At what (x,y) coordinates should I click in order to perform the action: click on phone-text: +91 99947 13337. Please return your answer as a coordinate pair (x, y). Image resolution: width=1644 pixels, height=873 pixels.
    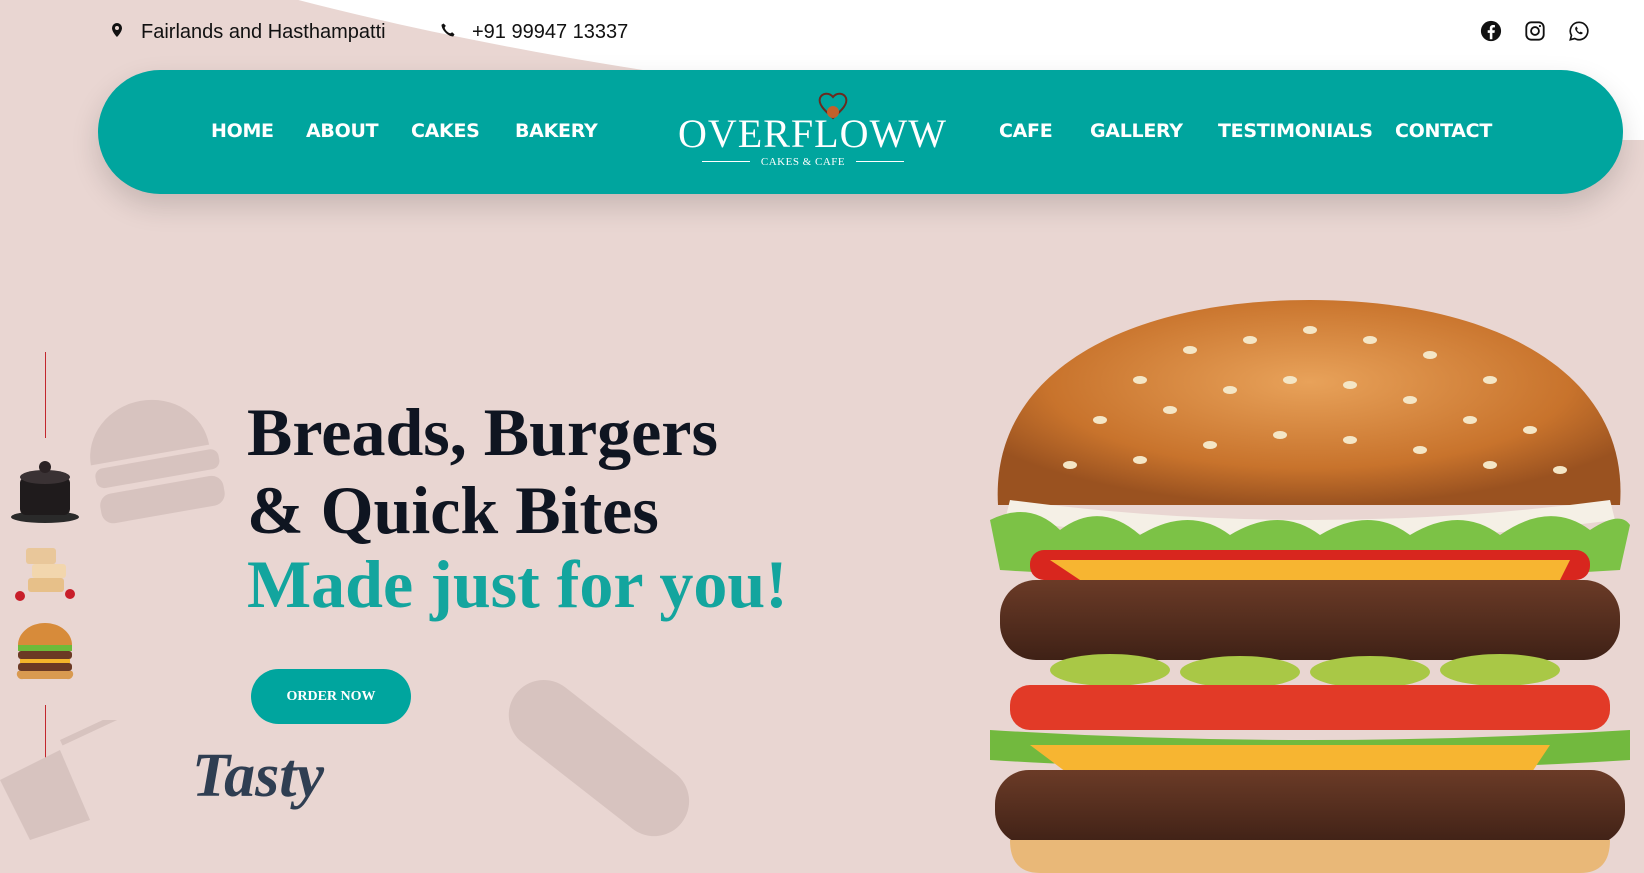
    Looking at the image, I should click on (550, 32).